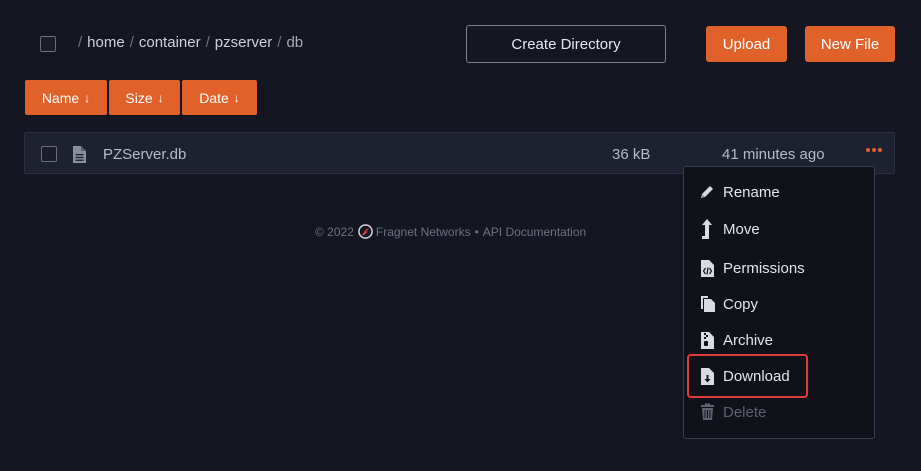 The image size is (921, 471). What do you see at coordinates (365, 231) in the screenshot?
I see `fragnet-logo-icon` at bounding box center [365, 231].